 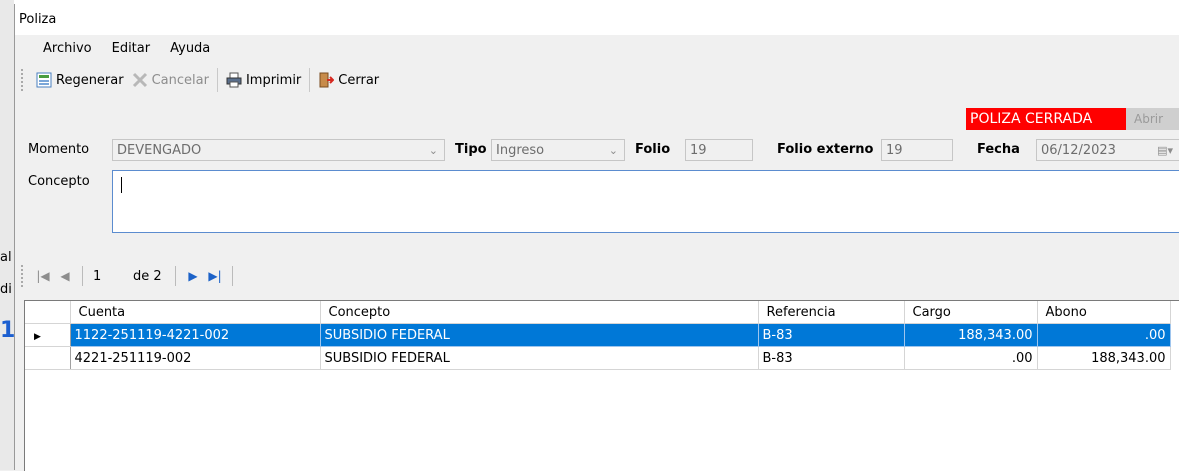 I want to click on row-selector, so click(x=48, y=358).